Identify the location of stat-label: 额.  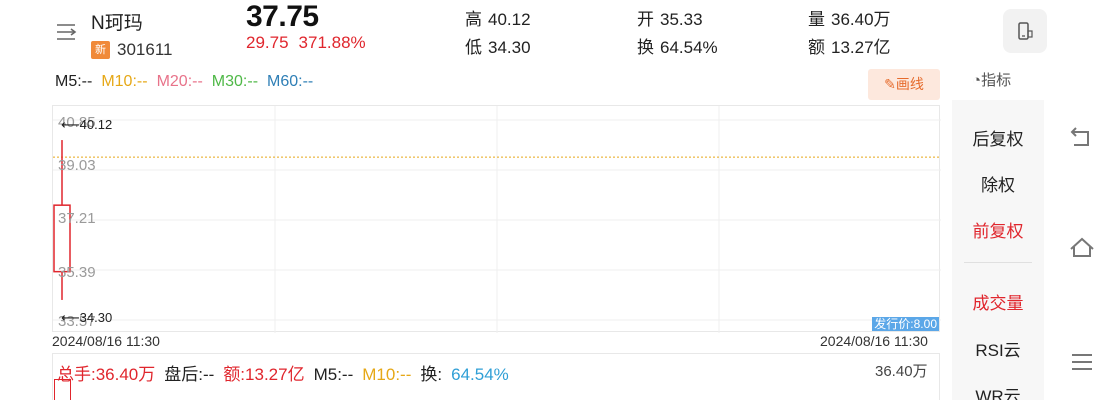
(816, 47).